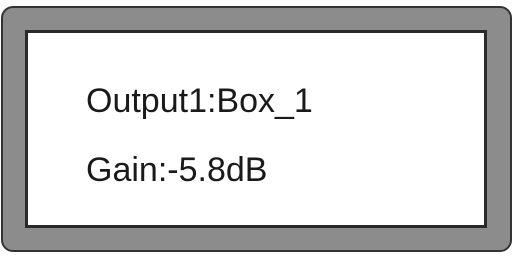  I want to click on gain-label: Gain:-5.8dB, so click(177, 170).